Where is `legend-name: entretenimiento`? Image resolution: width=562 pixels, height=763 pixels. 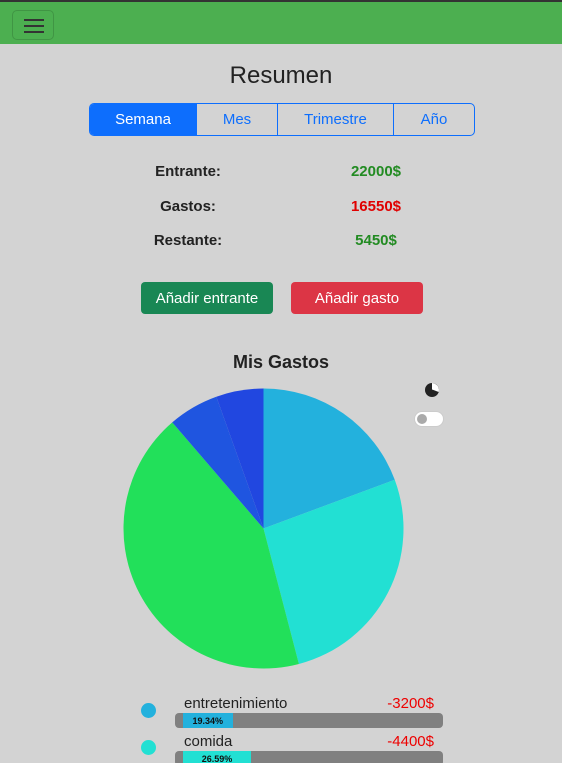
legend-name: entretenimiento is located at coordinates (236, 703).